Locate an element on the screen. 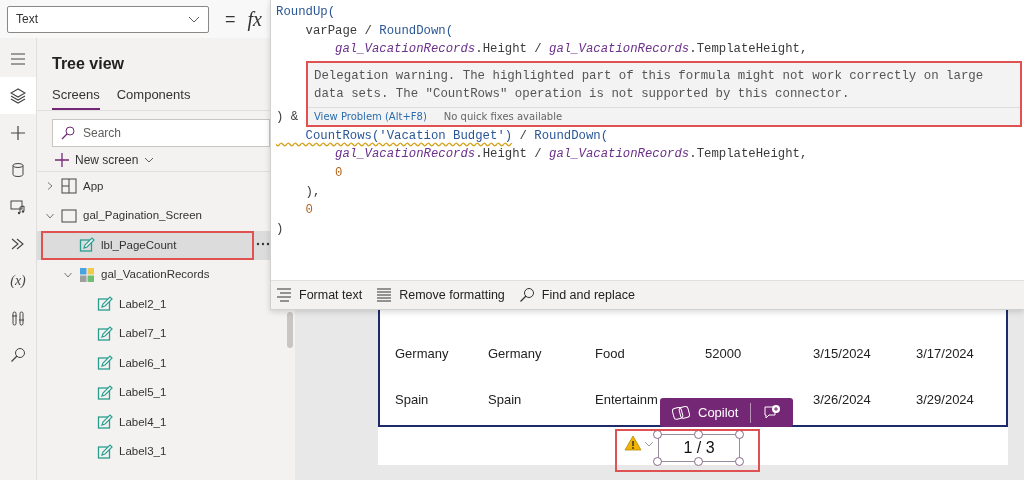 The image size is (1024, 480). align-lines-icon is located at coordinates (284, 295).